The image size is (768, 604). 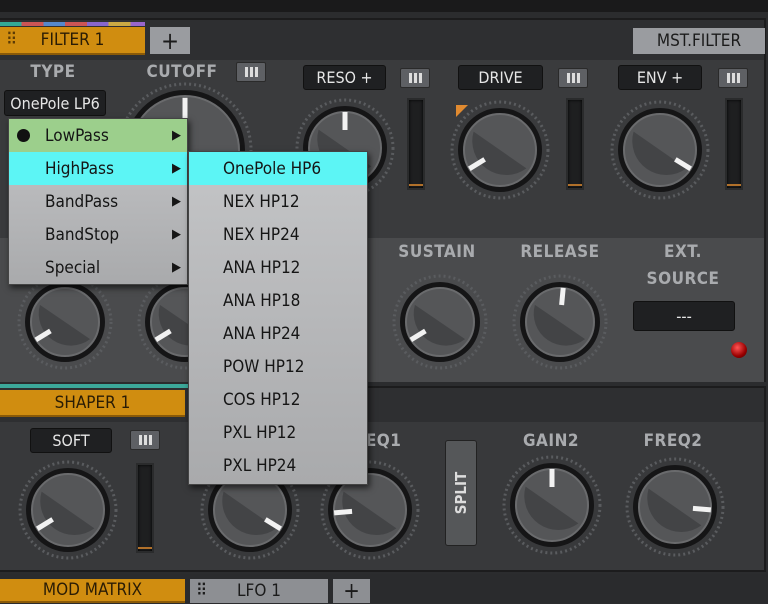 I want to click on shaper-drive-knob, so click(x=68, y=510).